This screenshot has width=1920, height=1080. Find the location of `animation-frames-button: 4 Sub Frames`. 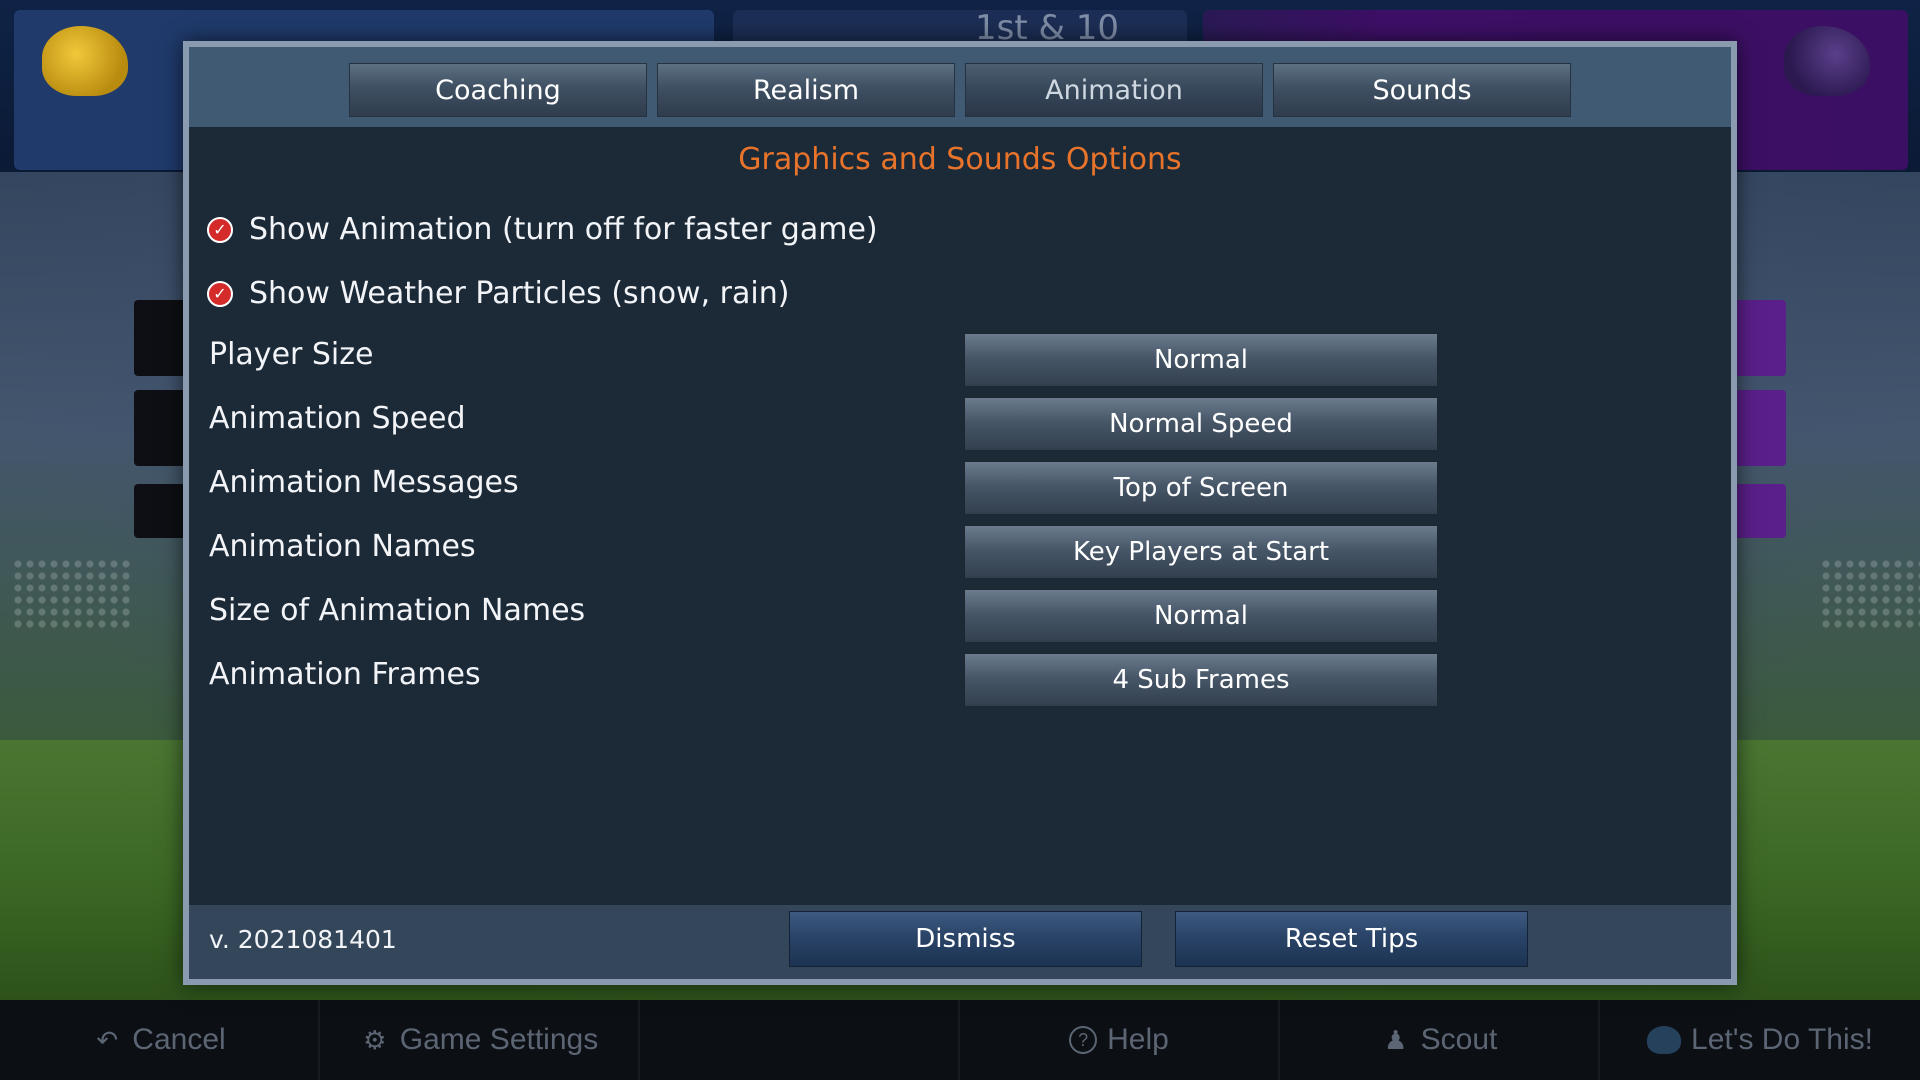

animation-frames-button: 4 Sub Frames is located at coordinates (1201, 680).